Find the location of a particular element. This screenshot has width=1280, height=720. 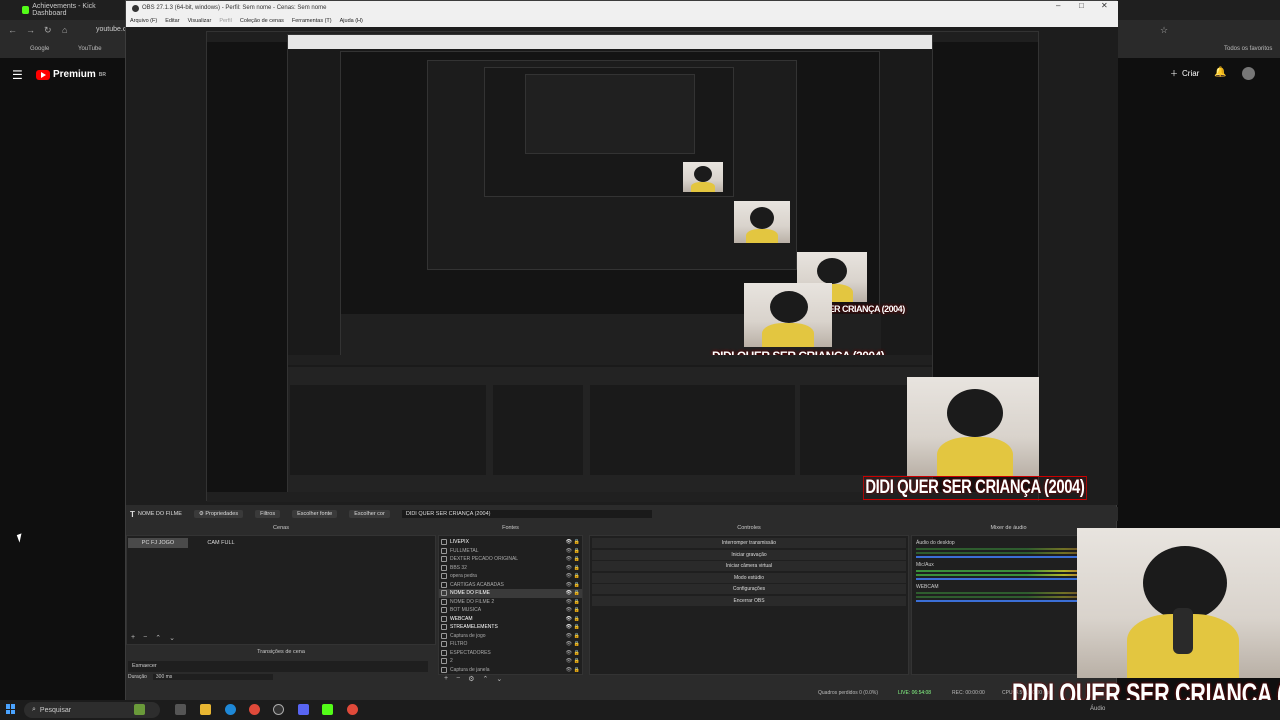

source-down-icon: ⌄ is located at coordinates (499, 679).